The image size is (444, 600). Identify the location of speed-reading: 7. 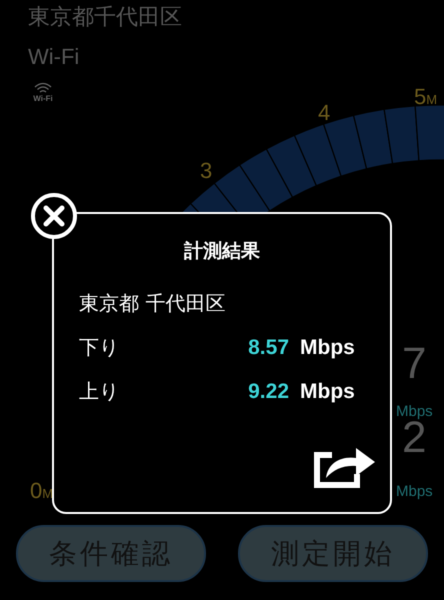
(414, 363).